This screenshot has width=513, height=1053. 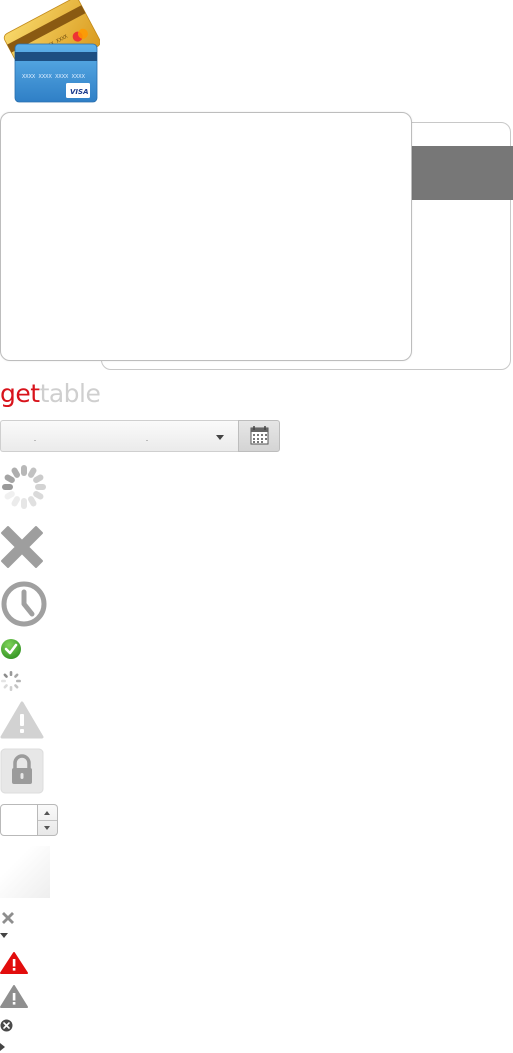 I want to click on calendar-button, so click(x=259, y=436).